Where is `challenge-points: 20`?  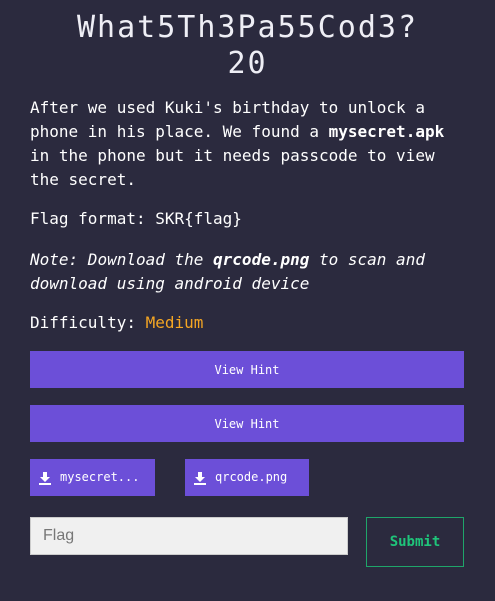
challenge-points: 20 is located at coordinates (247, 63).